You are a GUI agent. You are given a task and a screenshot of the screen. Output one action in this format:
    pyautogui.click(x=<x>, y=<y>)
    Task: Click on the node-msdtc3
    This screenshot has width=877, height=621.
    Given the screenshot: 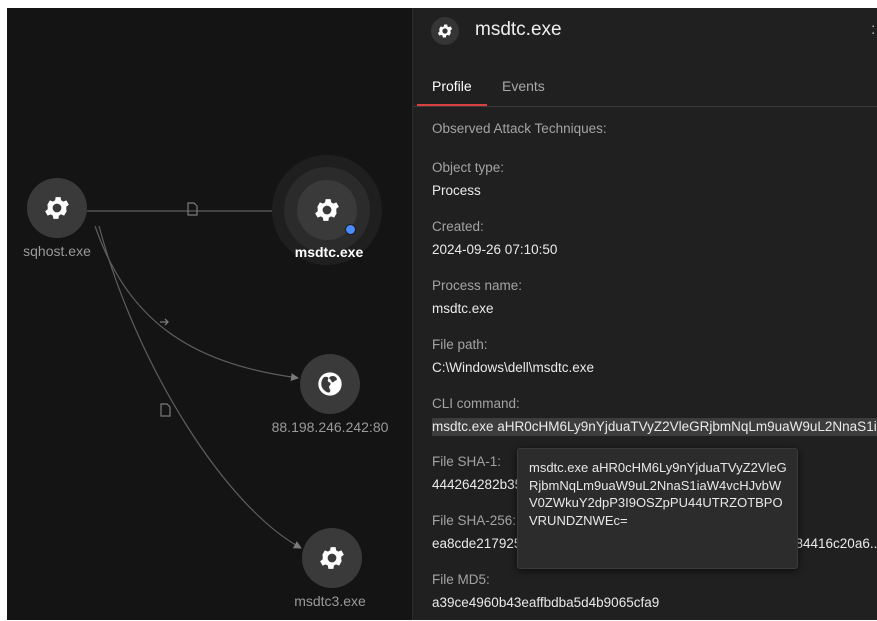 What is the action you would take?
    pyautogui.click(x=332, y=558)
    